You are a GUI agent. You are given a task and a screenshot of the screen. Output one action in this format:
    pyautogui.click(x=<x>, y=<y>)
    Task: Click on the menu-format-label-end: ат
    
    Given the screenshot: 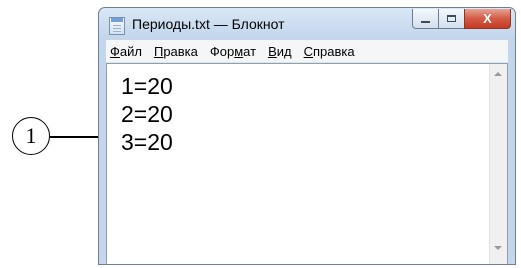 What is the action you would take?
    pyautogui.click(x=250, y=51)
    